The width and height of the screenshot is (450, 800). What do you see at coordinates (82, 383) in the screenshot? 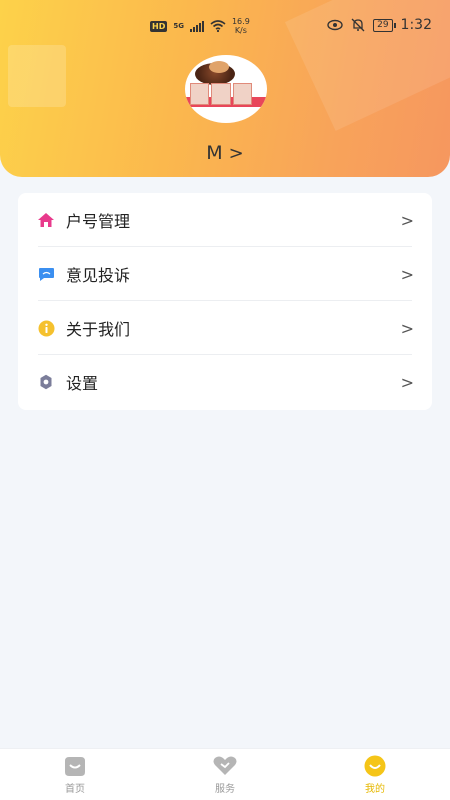
I see `menu-item-label: 设置` at bounding box center [82, 383].